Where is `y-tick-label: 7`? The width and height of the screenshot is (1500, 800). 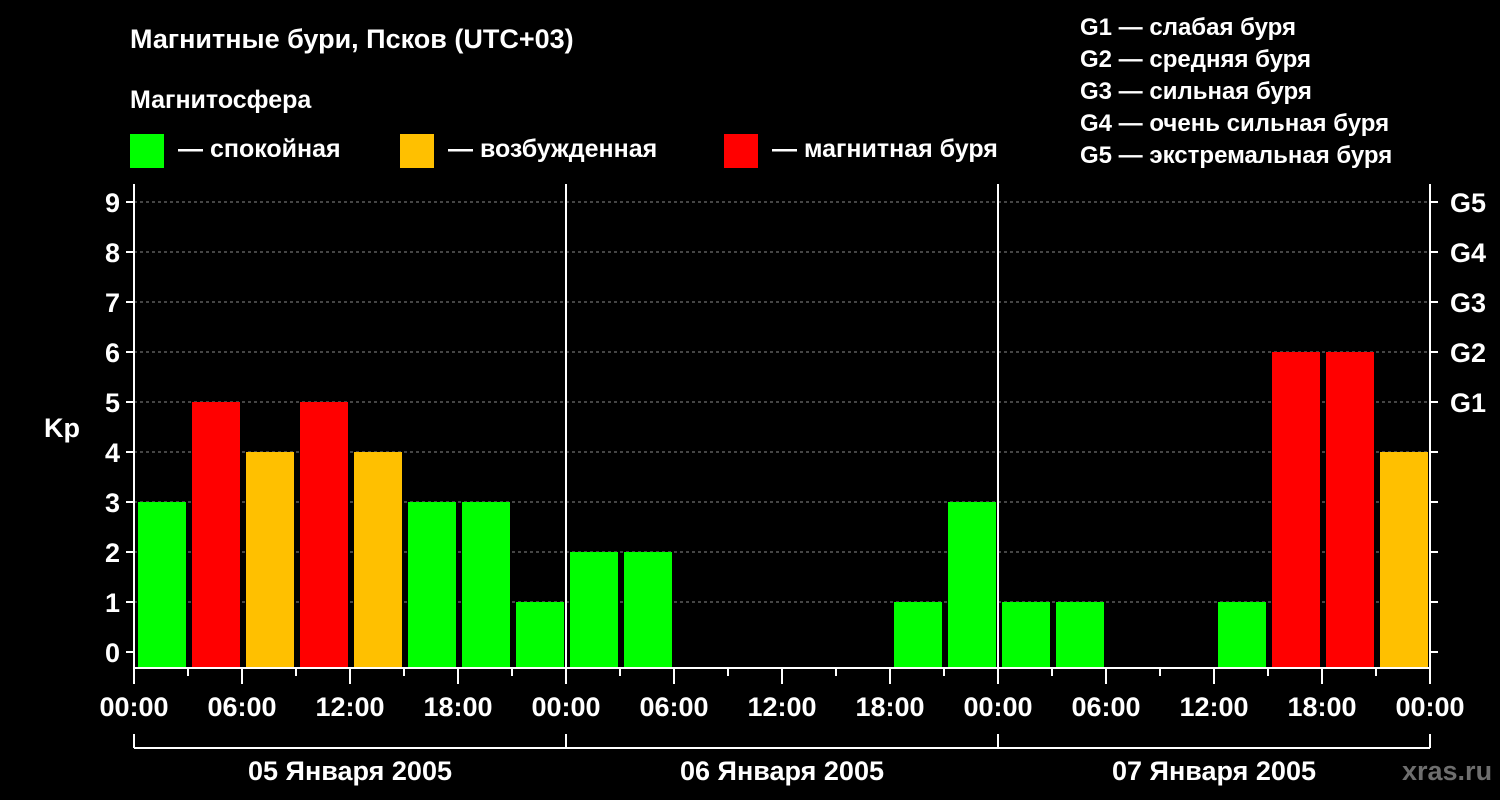 y-tick-label: 7 is located at coordinates (112, 303).